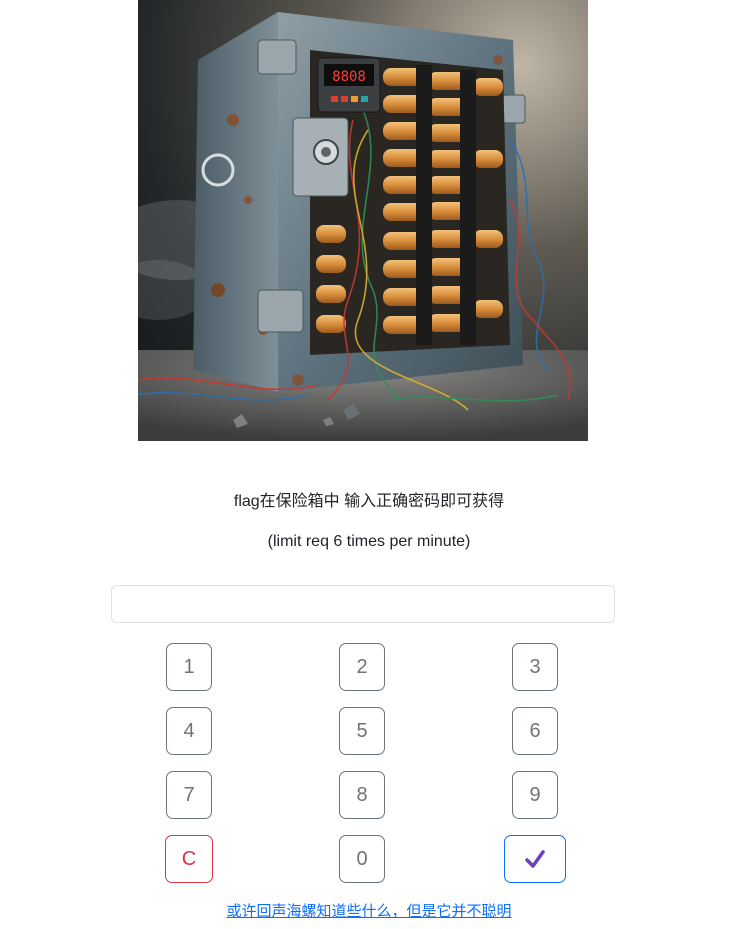  What do you see at coordinates (362, 795) in the screenshot?
I see `key-8-button: 8` at bounding box center [362, 795].